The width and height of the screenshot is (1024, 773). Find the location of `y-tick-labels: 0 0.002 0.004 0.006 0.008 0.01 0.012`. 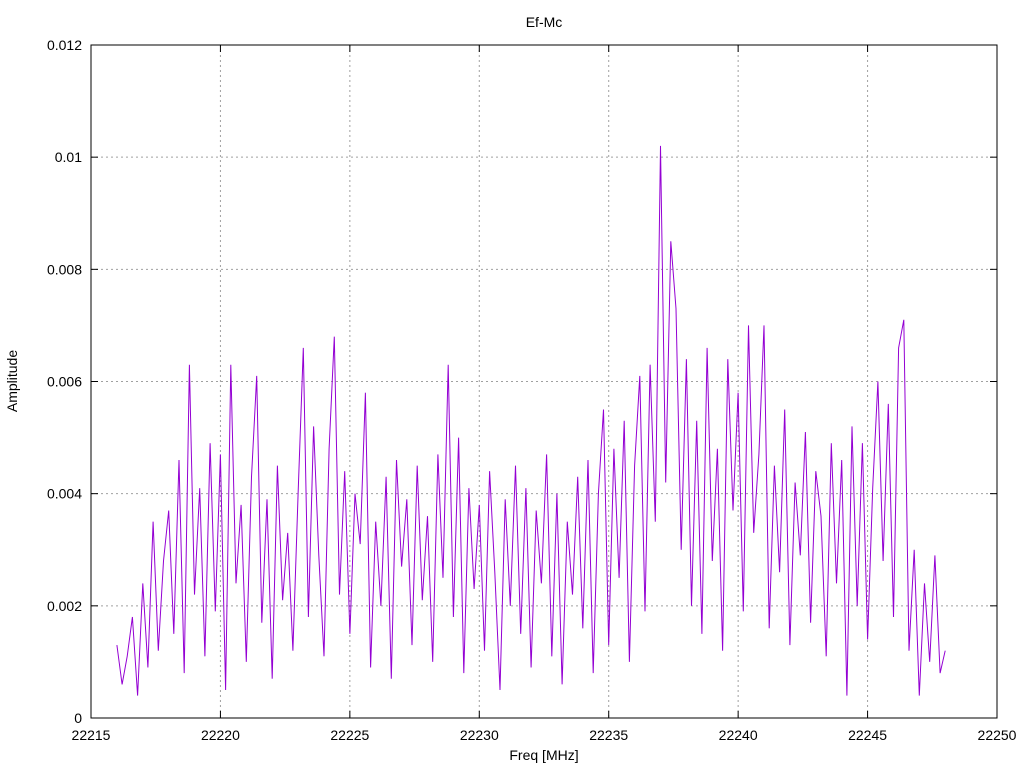

y-tick-labels: 0 0.002 0.004 0.006 0.008 0.01 0.012 is located at coordinates (64, 381).